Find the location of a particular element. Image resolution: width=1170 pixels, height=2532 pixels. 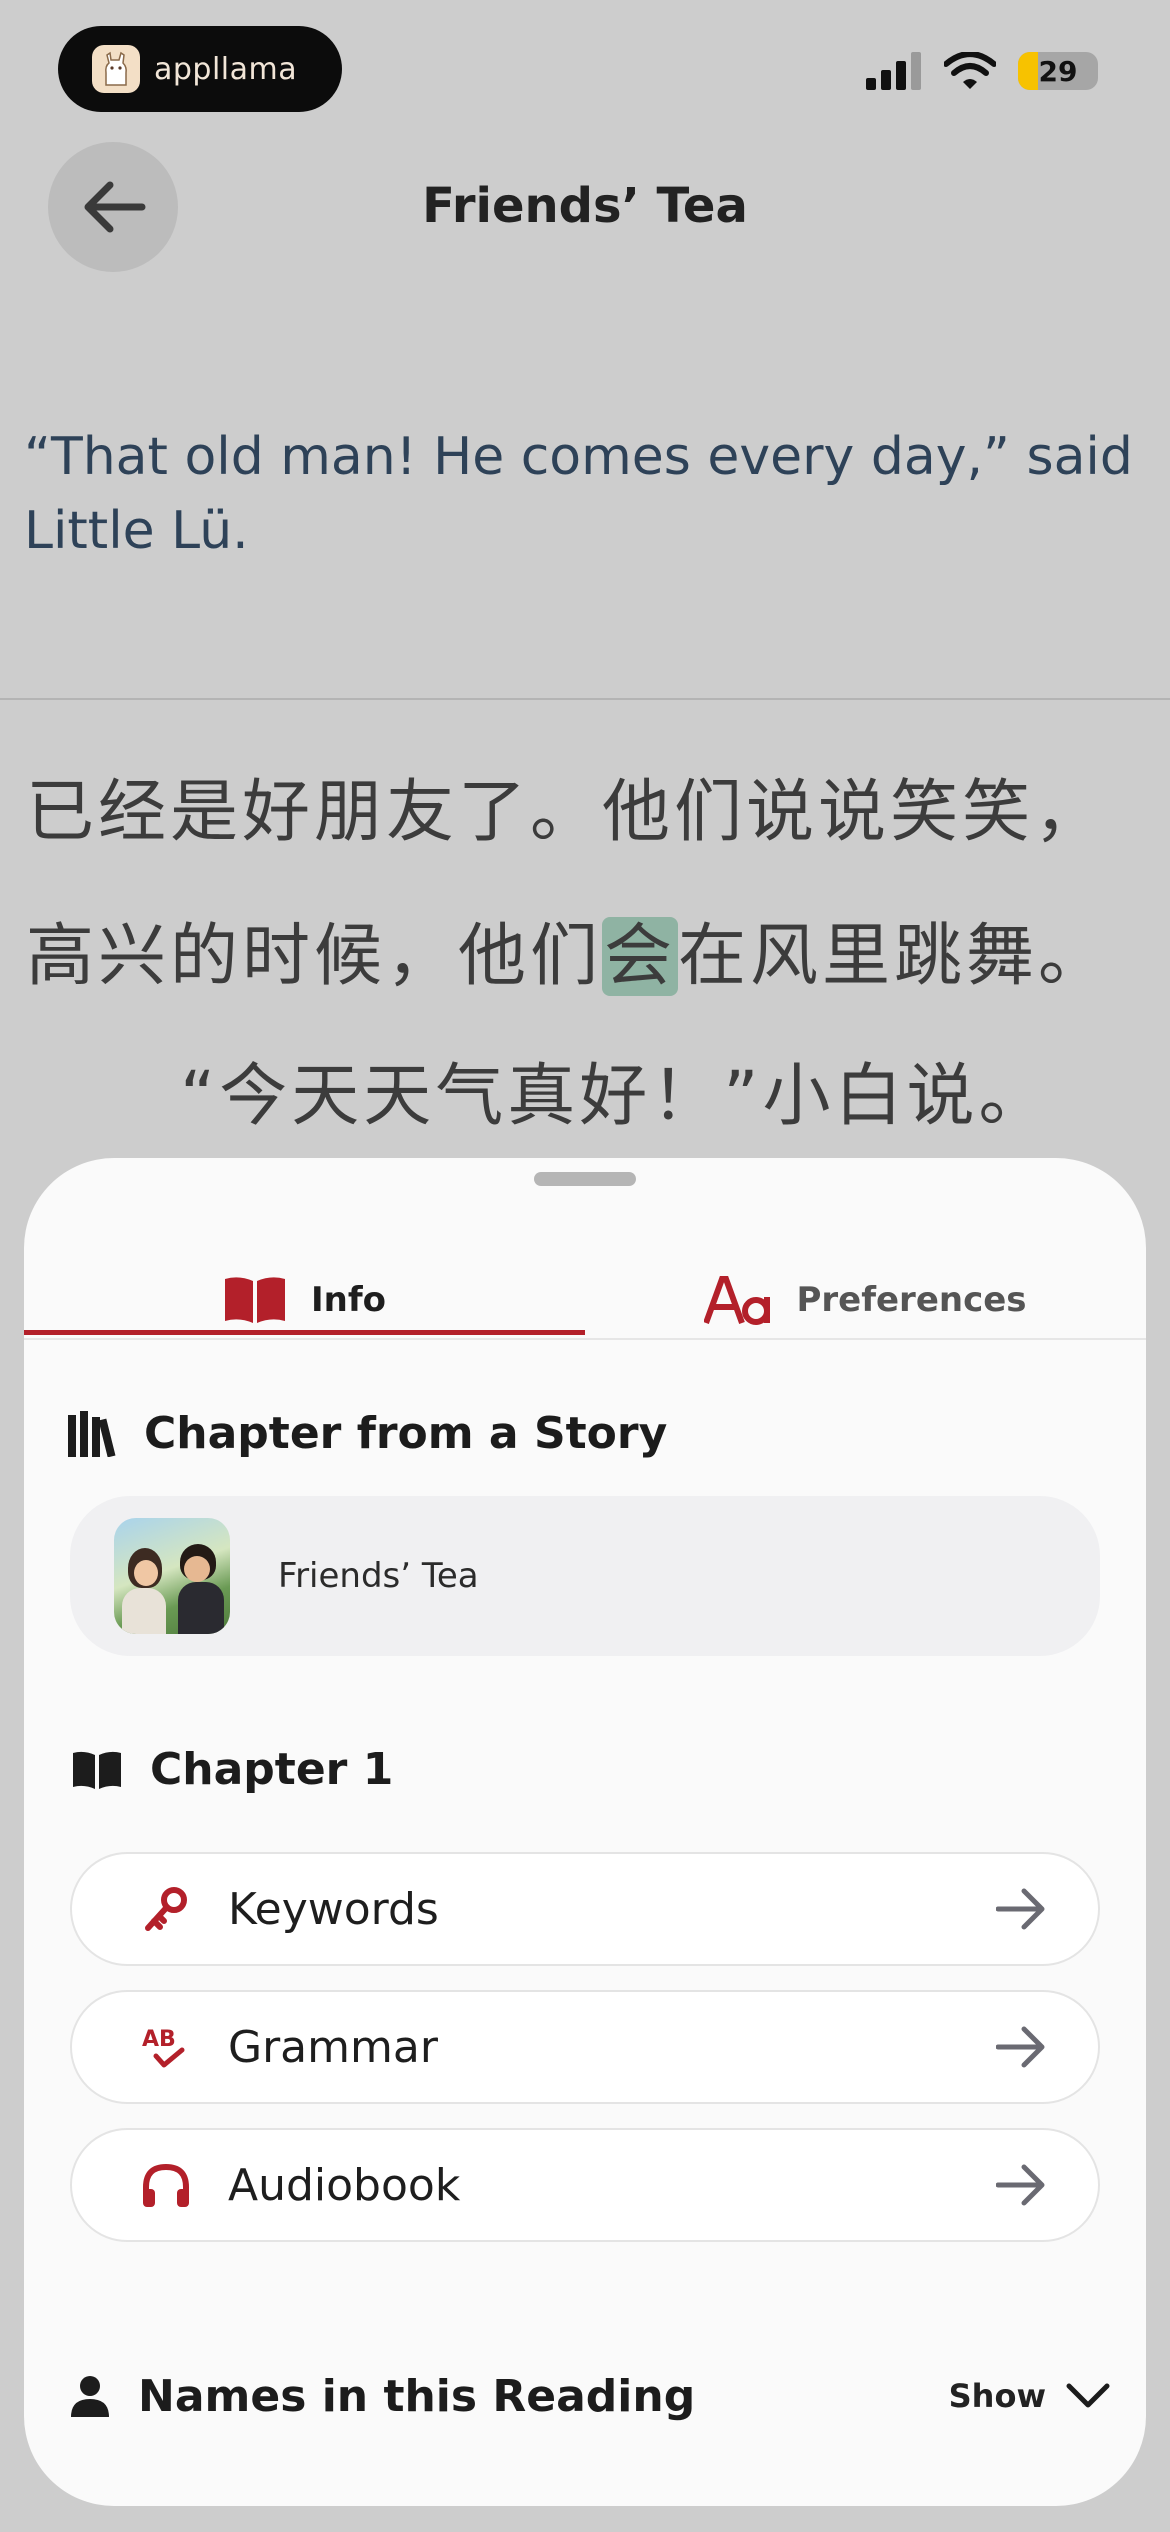

app-badge-label: appllama is located at coordinates (226, 69).